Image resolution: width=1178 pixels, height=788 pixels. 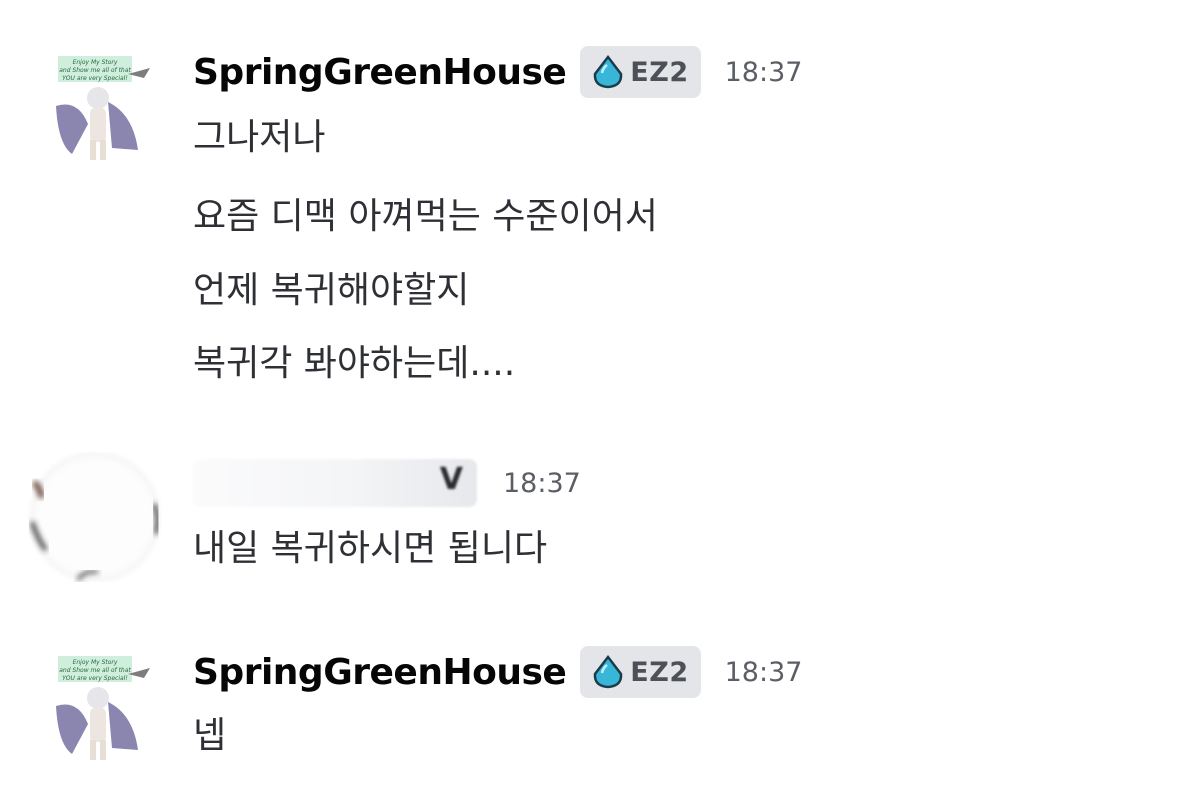 I want to click on avatar, so click(x=95, y=517).